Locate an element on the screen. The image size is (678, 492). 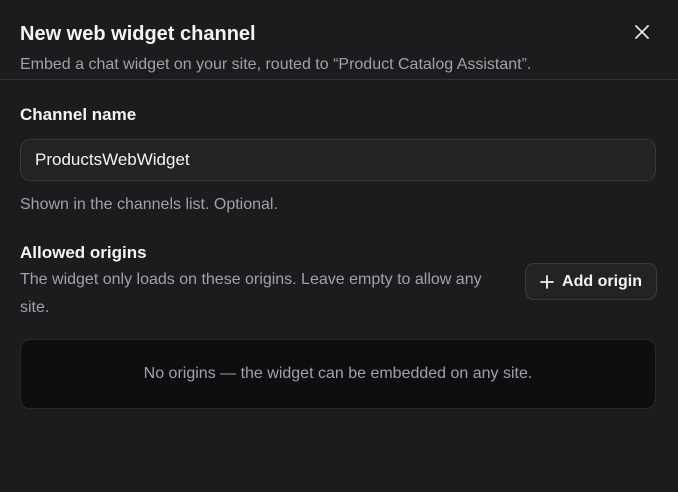
channel-name-hint: Shown in the channels list. Optional. is located at coordinates (149, 204).